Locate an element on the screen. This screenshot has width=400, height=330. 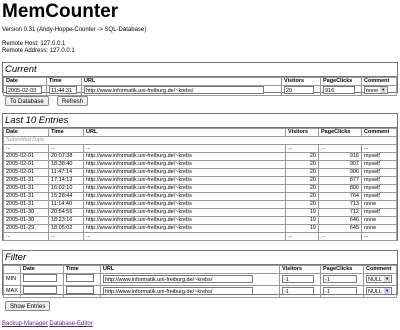
max-comment-select: NULL ▼ is located at coordinates (379, 291).